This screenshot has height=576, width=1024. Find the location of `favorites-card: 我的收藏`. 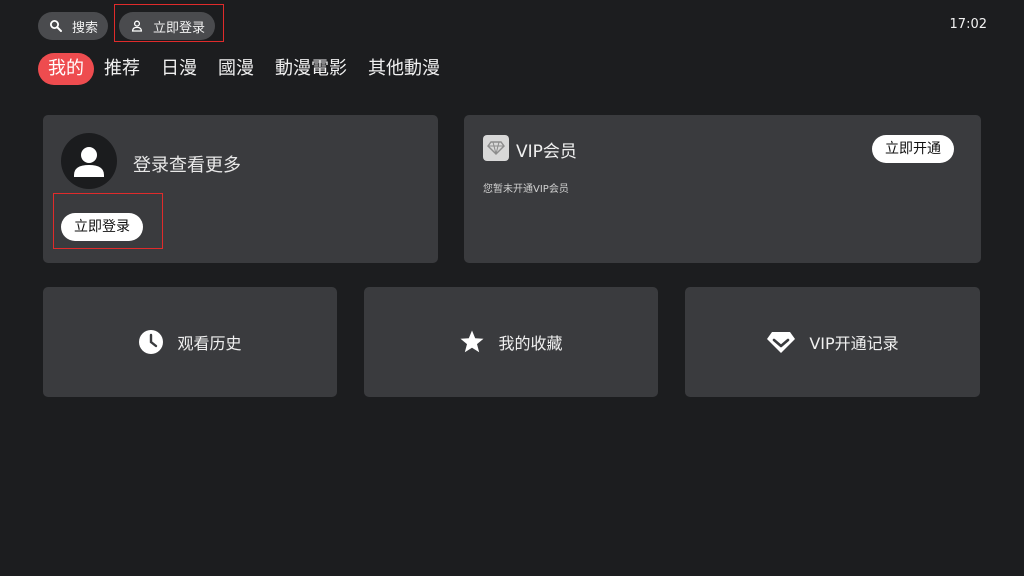

favorites-card: 我的收藏 is located at coordinates (511, 342).